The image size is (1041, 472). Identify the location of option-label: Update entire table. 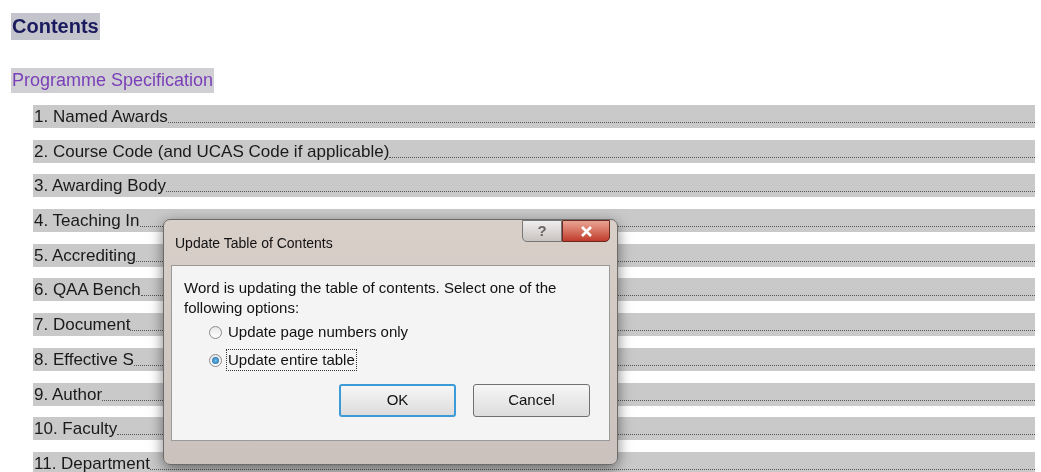
(291, 360).